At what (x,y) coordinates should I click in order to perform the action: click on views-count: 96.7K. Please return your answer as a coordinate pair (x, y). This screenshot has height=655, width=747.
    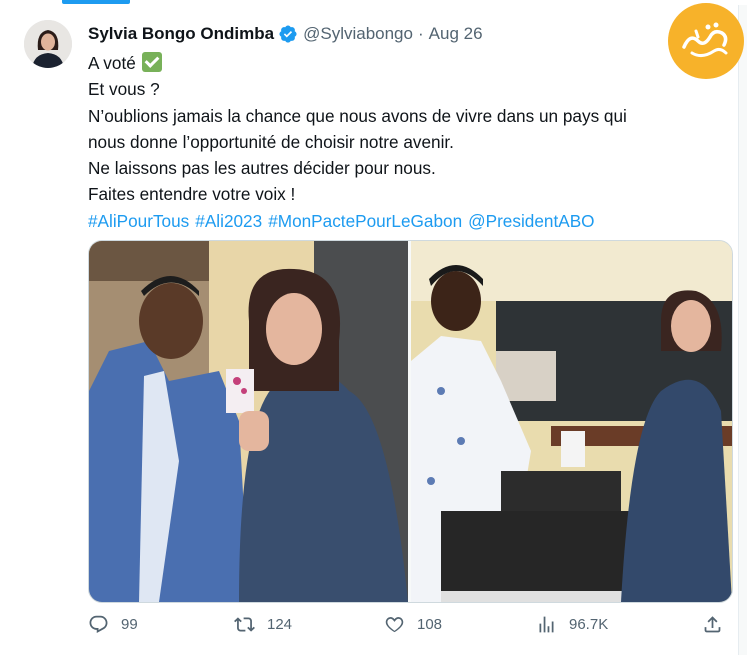
    Looking at the image, I should click on (589, 624).